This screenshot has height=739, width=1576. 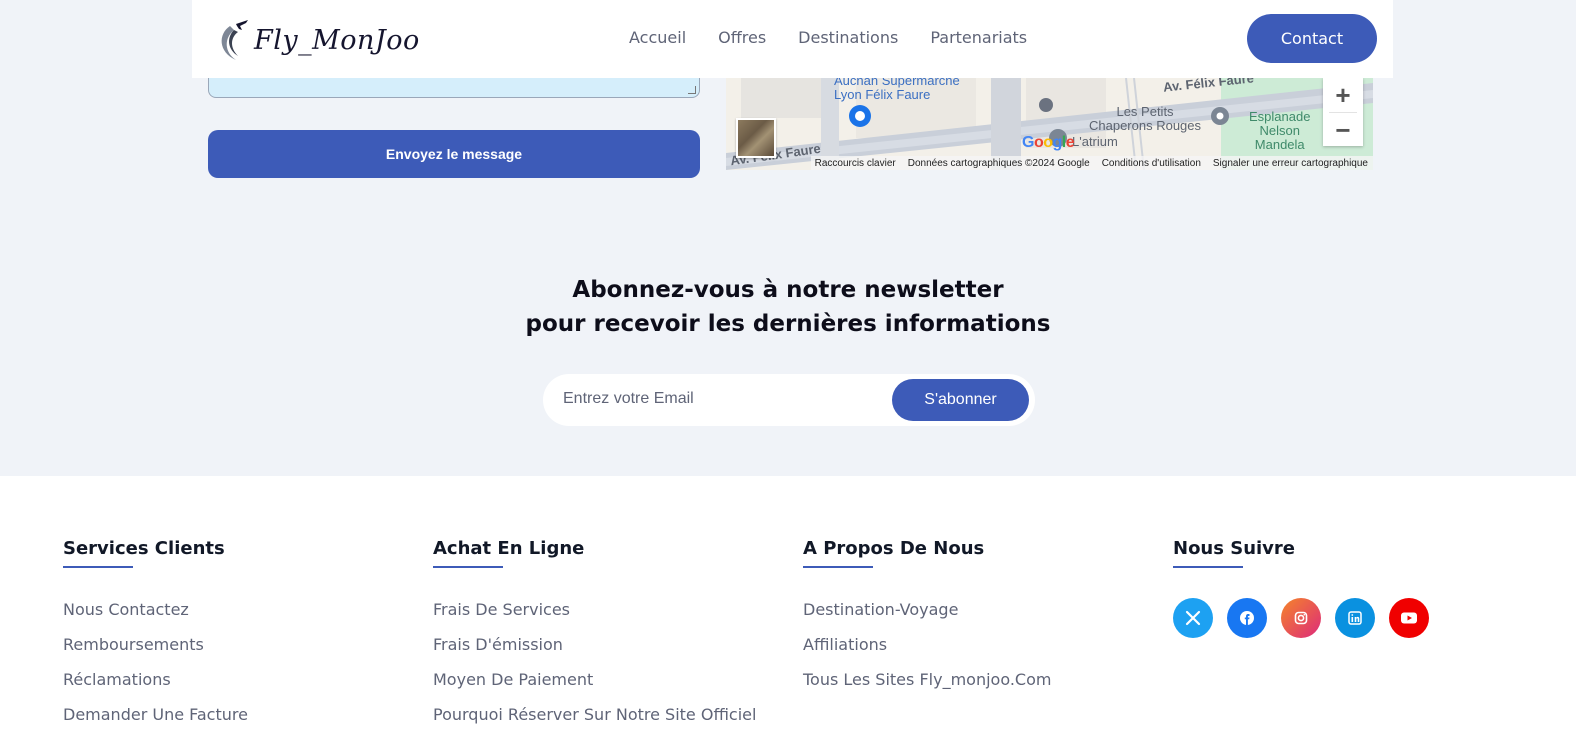 I want to click on footer-link-moyen-paiement: Moyen De Paiement, so click(x=594, y=685).